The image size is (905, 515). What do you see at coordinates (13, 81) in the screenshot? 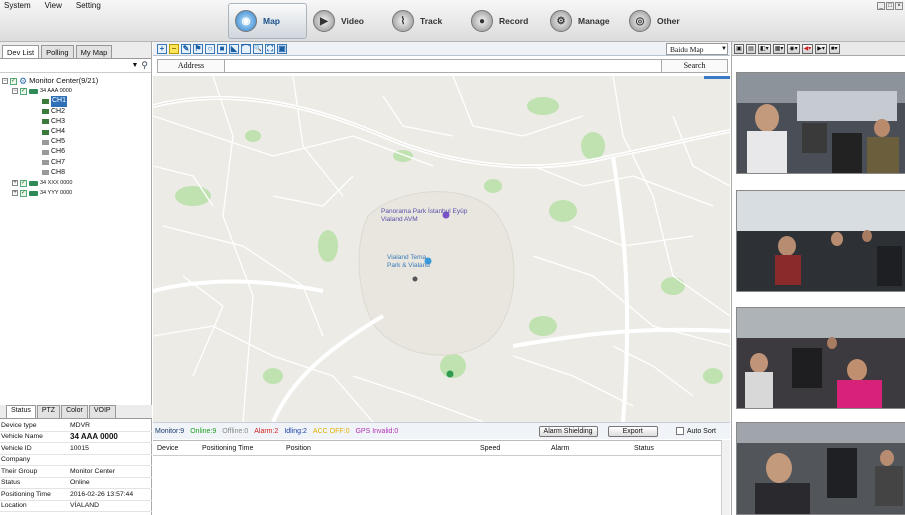
I see `checkbox-root: ✓` at bounding box center [13, 81].